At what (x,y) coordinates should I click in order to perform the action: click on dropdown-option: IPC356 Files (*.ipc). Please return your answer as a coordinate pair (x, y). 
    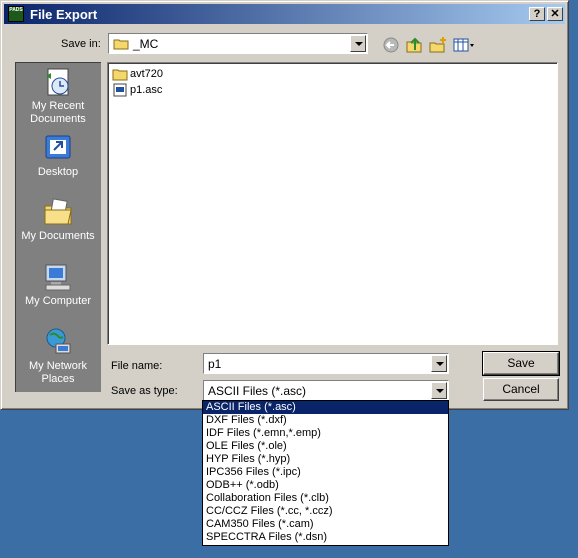
    Looking at the image, I should click on (325, 472).